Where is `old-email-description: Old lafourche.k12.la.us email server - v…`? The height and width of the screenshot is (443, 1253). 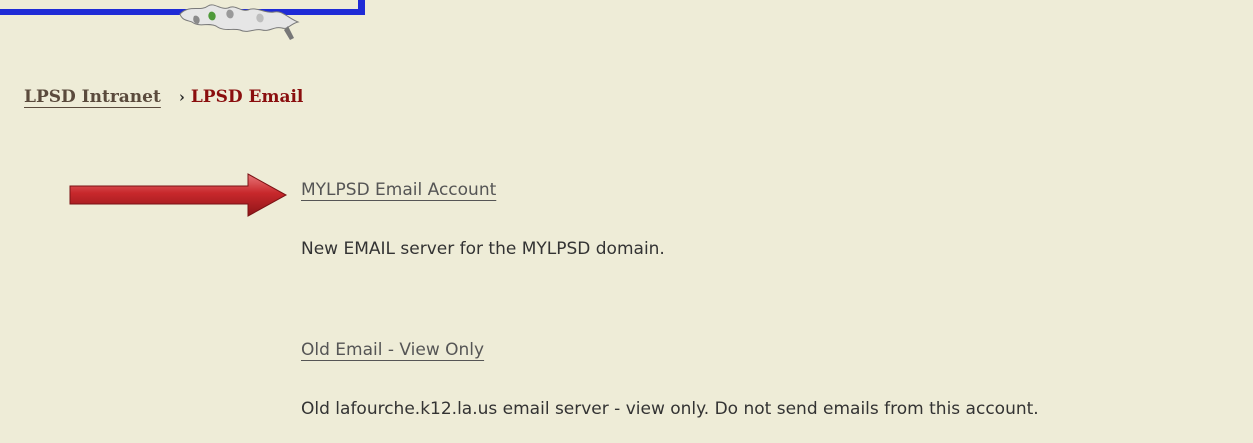
old-email-description: Old lafourche.k12.la.us email server - v… is located at coordinates (670, 409).